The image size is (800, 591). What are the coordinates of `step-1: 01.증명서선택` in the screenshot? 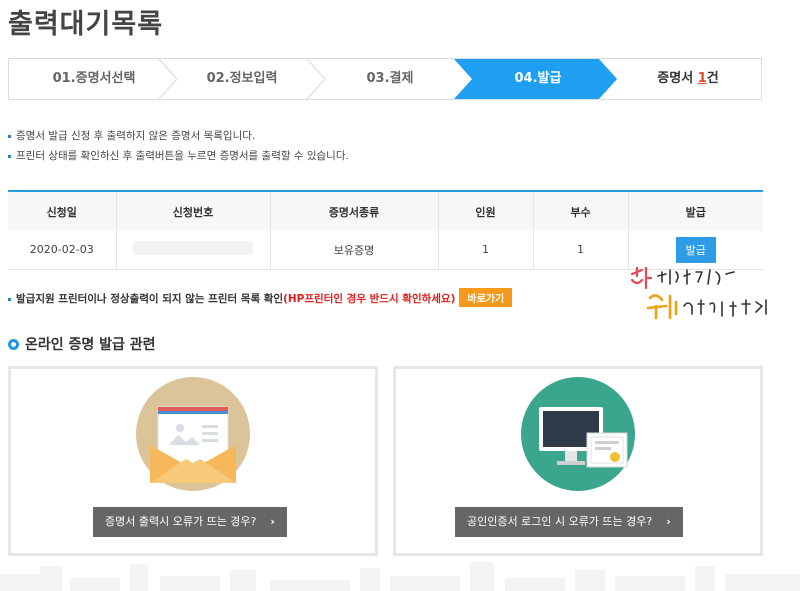 It's located at (94, 78).